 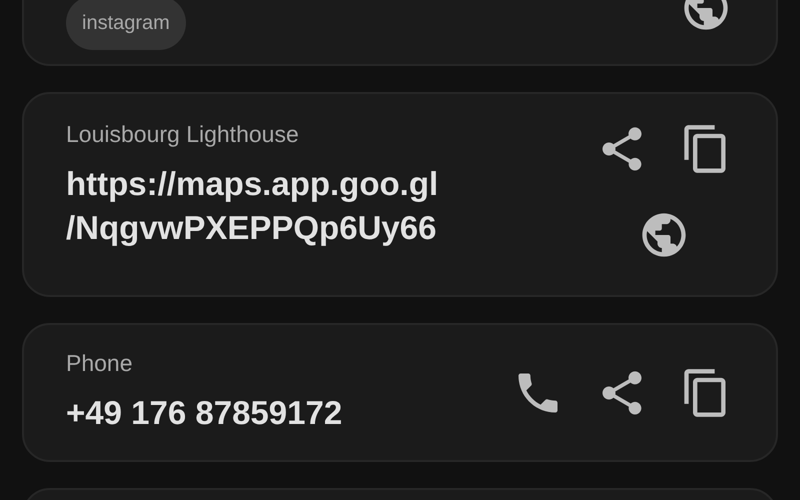 I want to click on field-label: Louisbourg Lighthouse, so click(x=183, y=134).